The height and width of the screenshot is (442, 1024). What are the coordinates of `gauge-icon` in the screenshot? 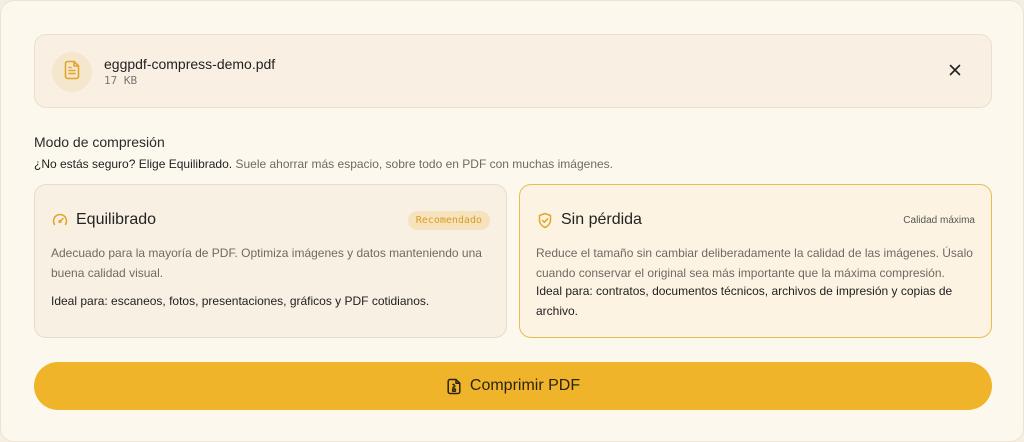 It's located at (60, 220).